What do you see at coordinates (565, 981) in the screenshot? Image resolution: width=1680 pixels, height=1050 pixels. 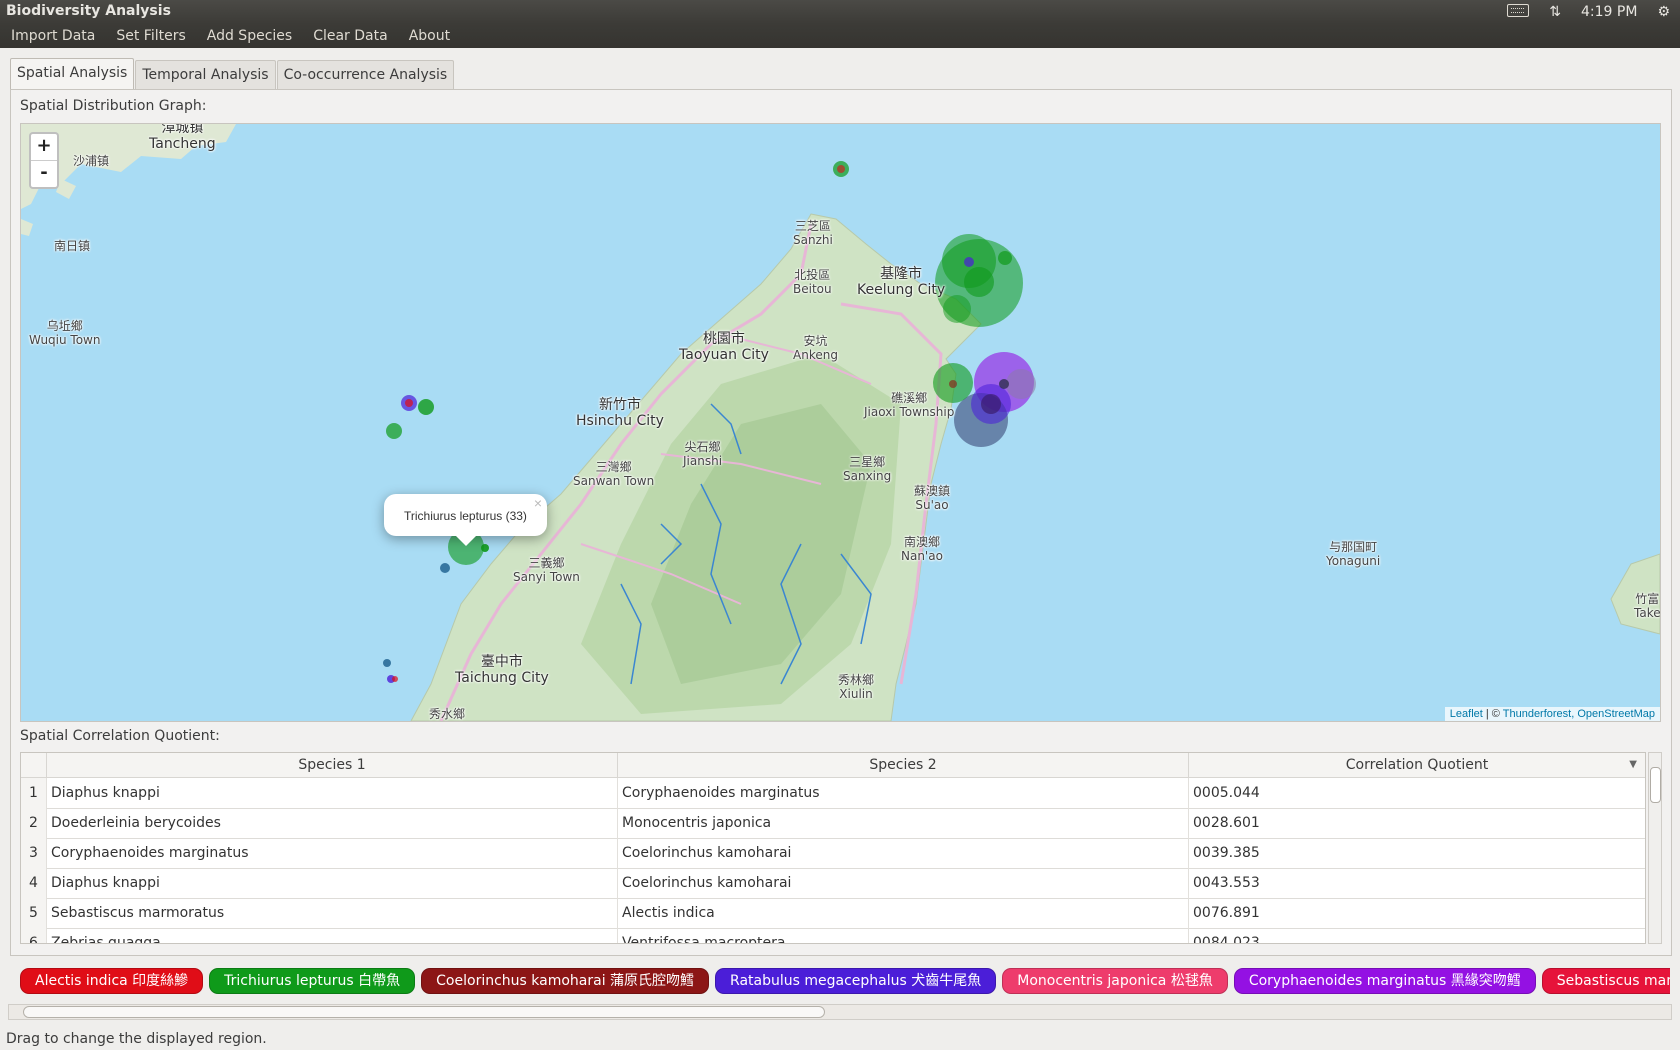 I see `species-tag: Coelorinchus kamoharai 蒲原氏腔吻鱈` at bounding box center [565, 981].